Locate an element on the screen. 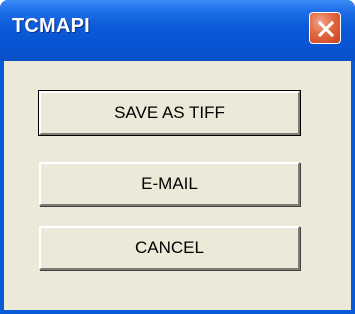 Image resolution: width=355 pixels, height=314 pixels. email-label: E-MAIL is located at coordinates (169, 183).